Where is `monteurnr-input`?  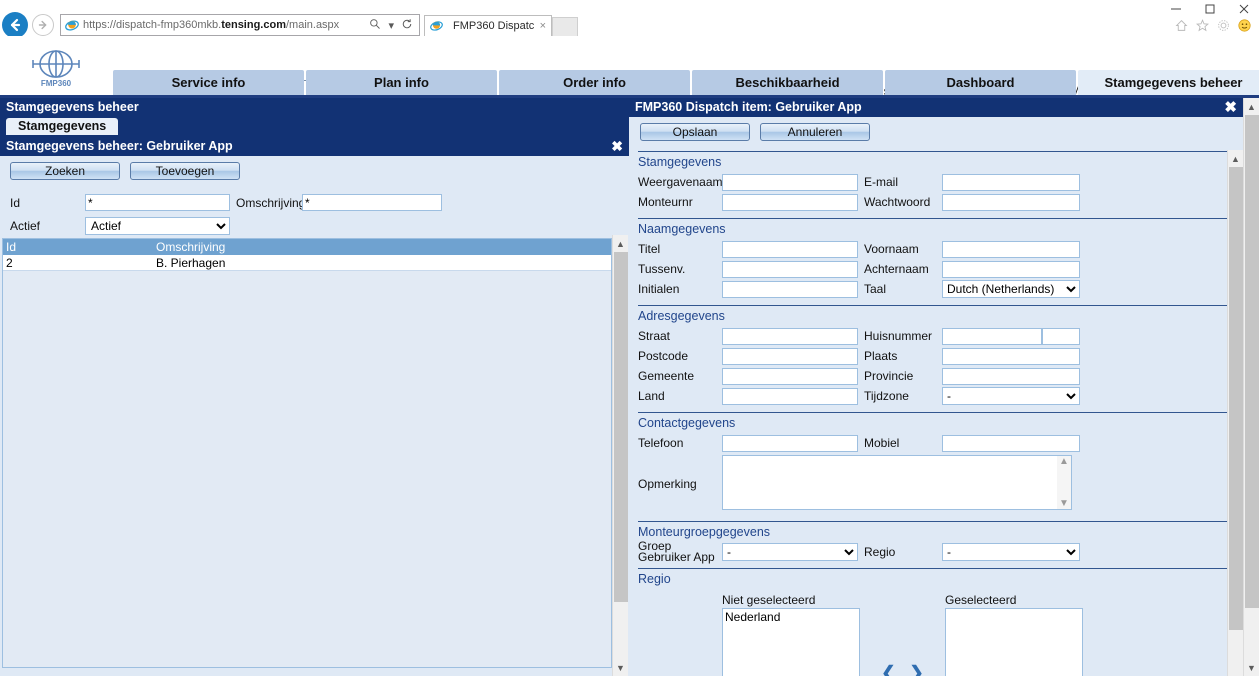 monteurnr-input is located at coordinates (790, 202).